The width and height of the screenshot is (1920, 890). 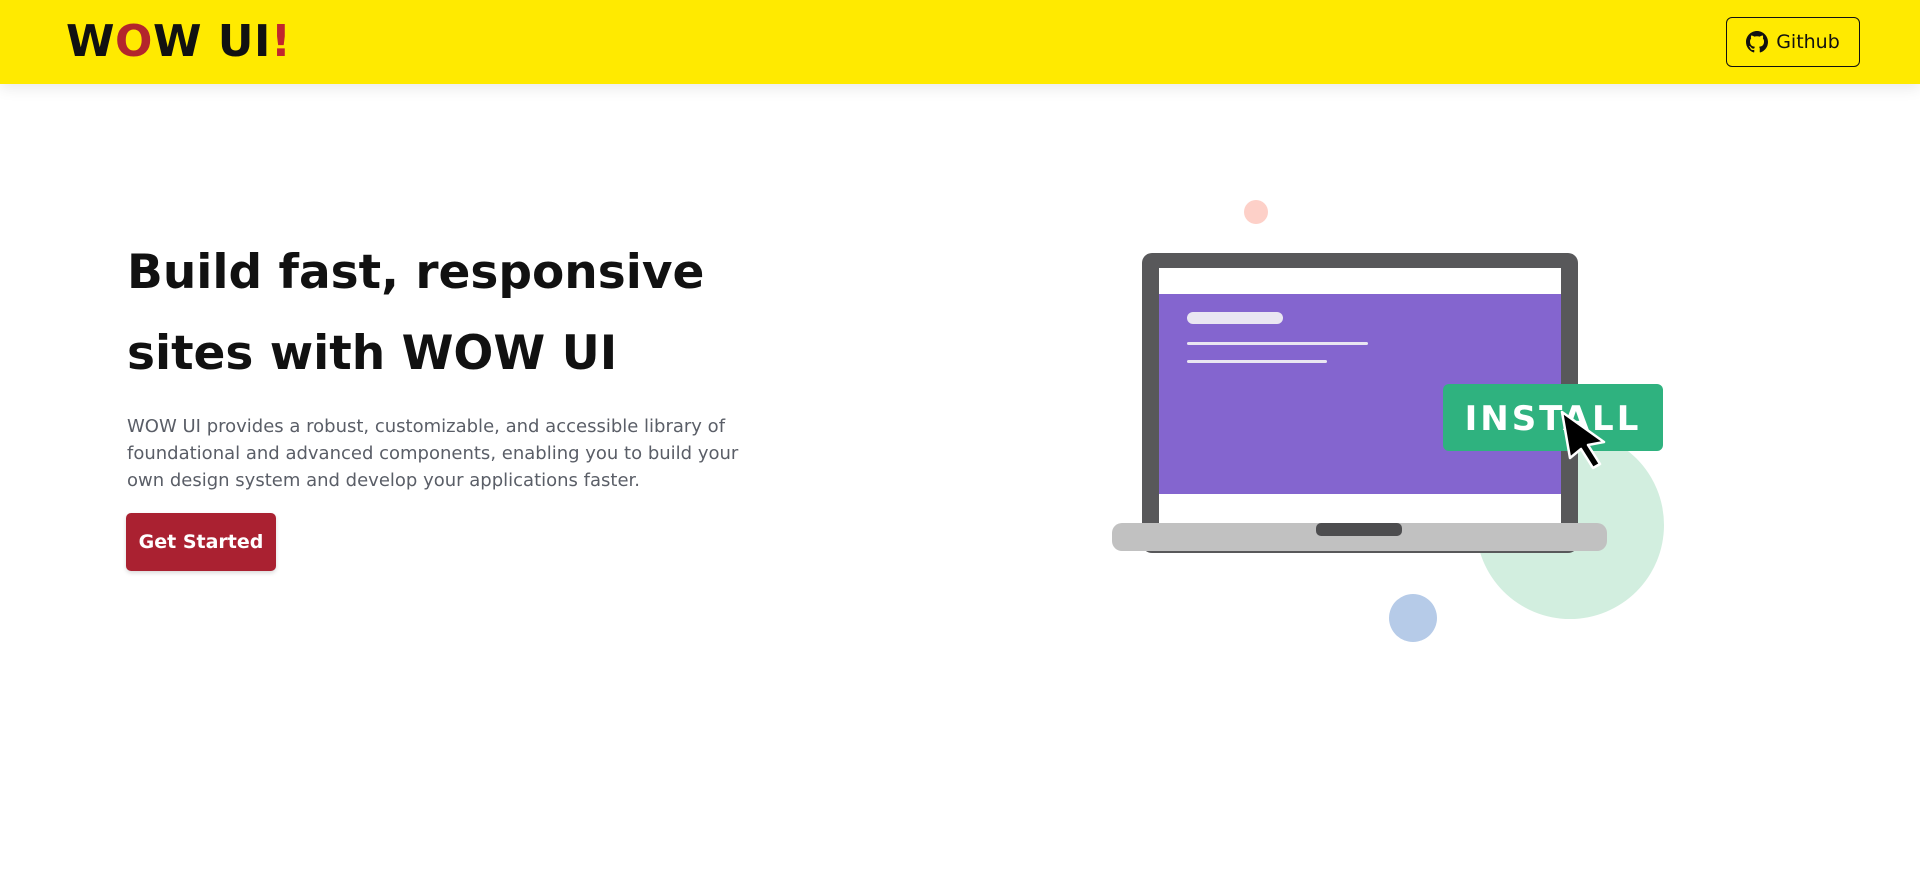 What do you see at coordinates (281, 41) in the screenshot?
I see `brand-exclamation: !` at bounding box center [281, 41].